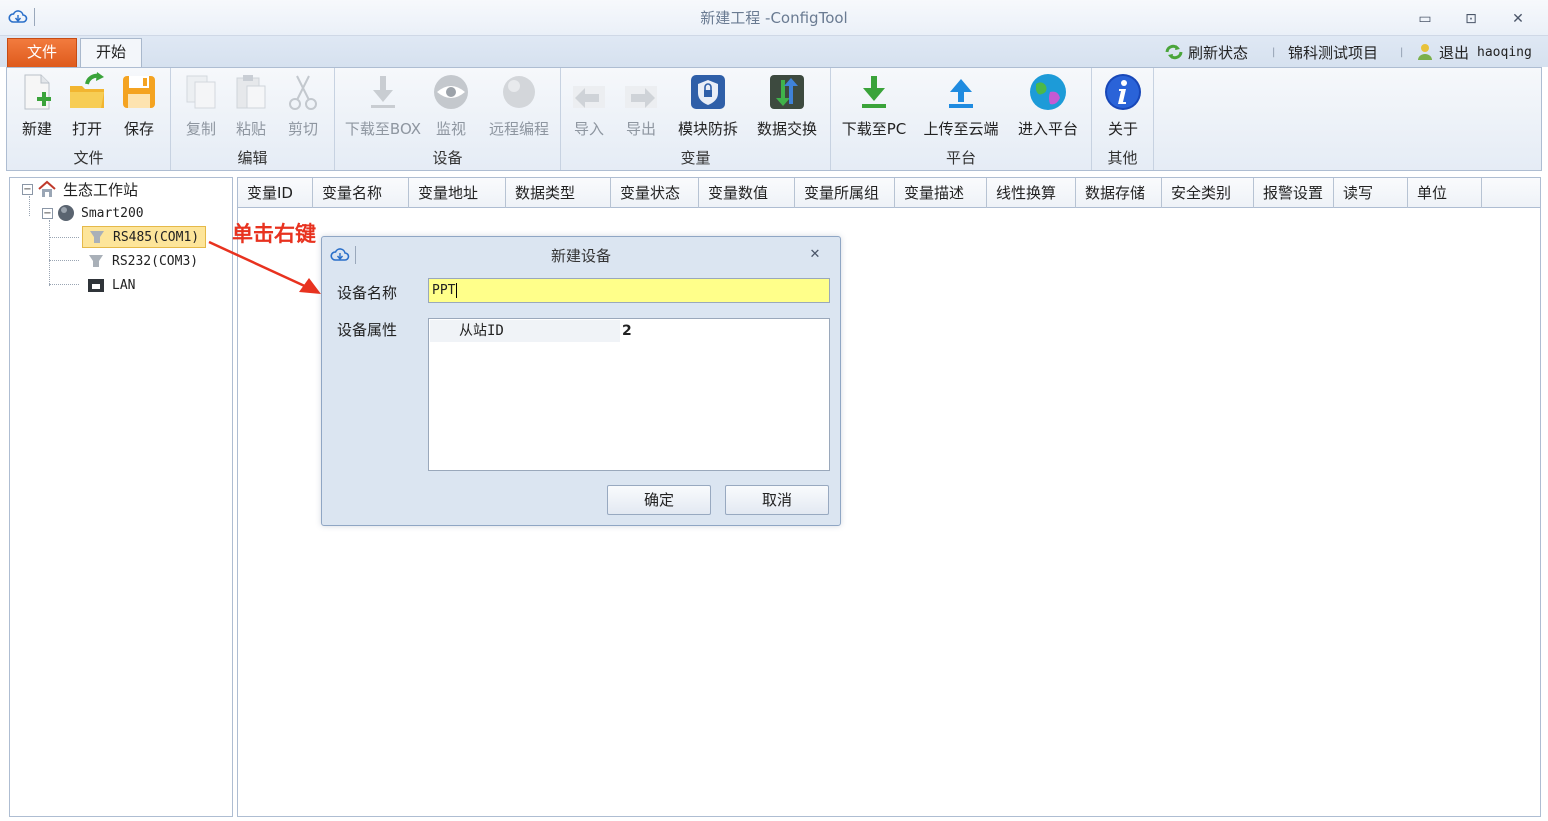 This screenshot has height=821, width=1548. Describe the element at coordinates (1454, 52) in the screenshot. I see `logout-label: 退出` at that location.